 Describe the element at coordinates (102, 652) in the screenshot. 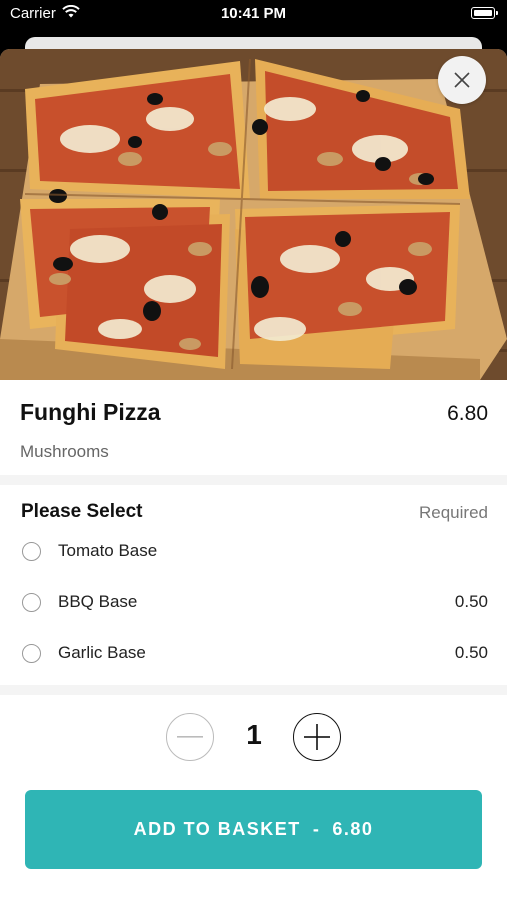

I see `option-label: Garlic Base` at that location.